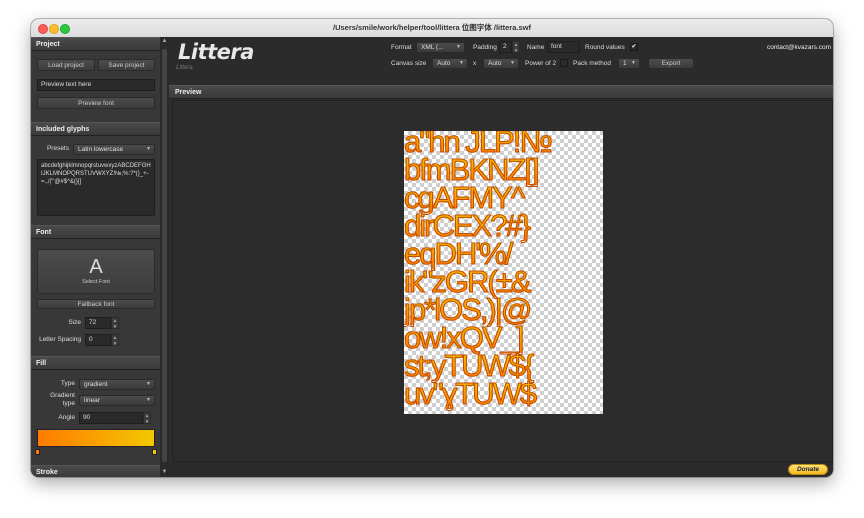 Image resolution: width=864 pixels, height=518 pixels. Describe the element at coordinates (409, 63) in the screenshot. I see `canvas-size-label: Canvas size` at that location.